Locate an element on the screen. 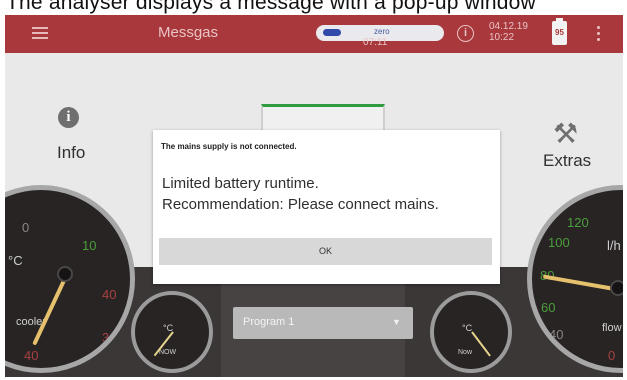 The height and width of the screenshot is (380, 627). more-options-icon is located at coordinates (598, 34).